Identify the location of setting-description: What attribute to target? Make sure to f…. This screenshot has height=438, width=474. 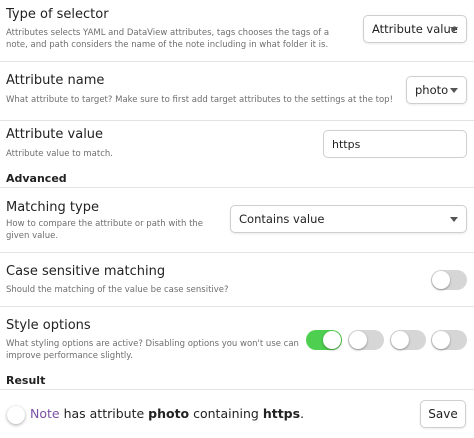
(199, 100).